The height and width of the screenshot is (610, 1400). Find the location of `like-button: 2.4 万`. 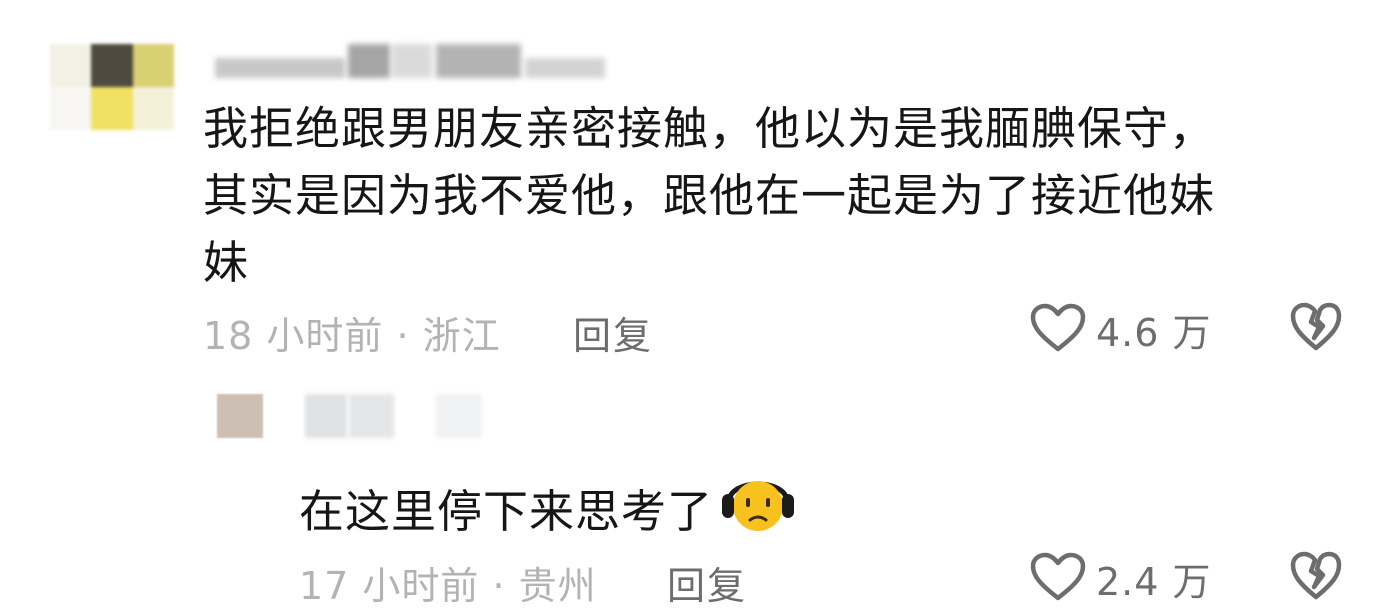

like-button: 2.4 万 is located at coordinates (1121, 578).